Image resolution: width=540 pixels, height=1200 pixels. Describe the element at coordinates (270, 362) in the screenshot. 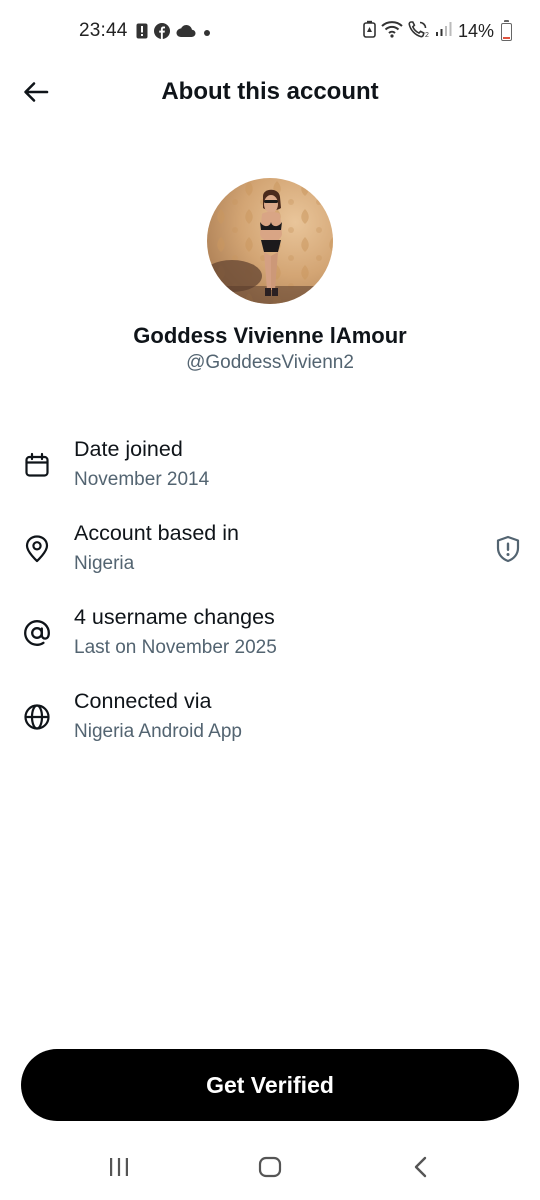

I see `handle: @GoddessVivienn2` at that location.